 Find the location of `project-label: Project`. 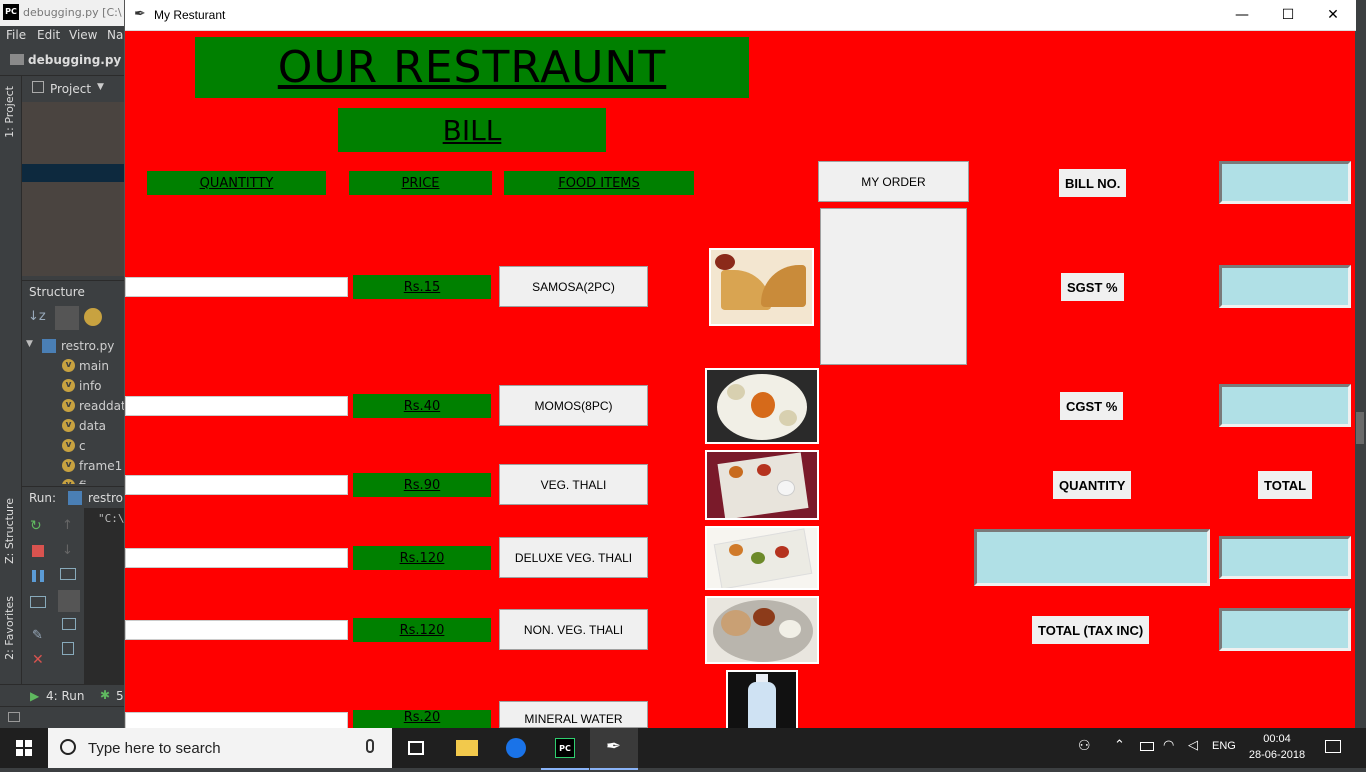

project-label: Project is located at coordinates (70, 89).